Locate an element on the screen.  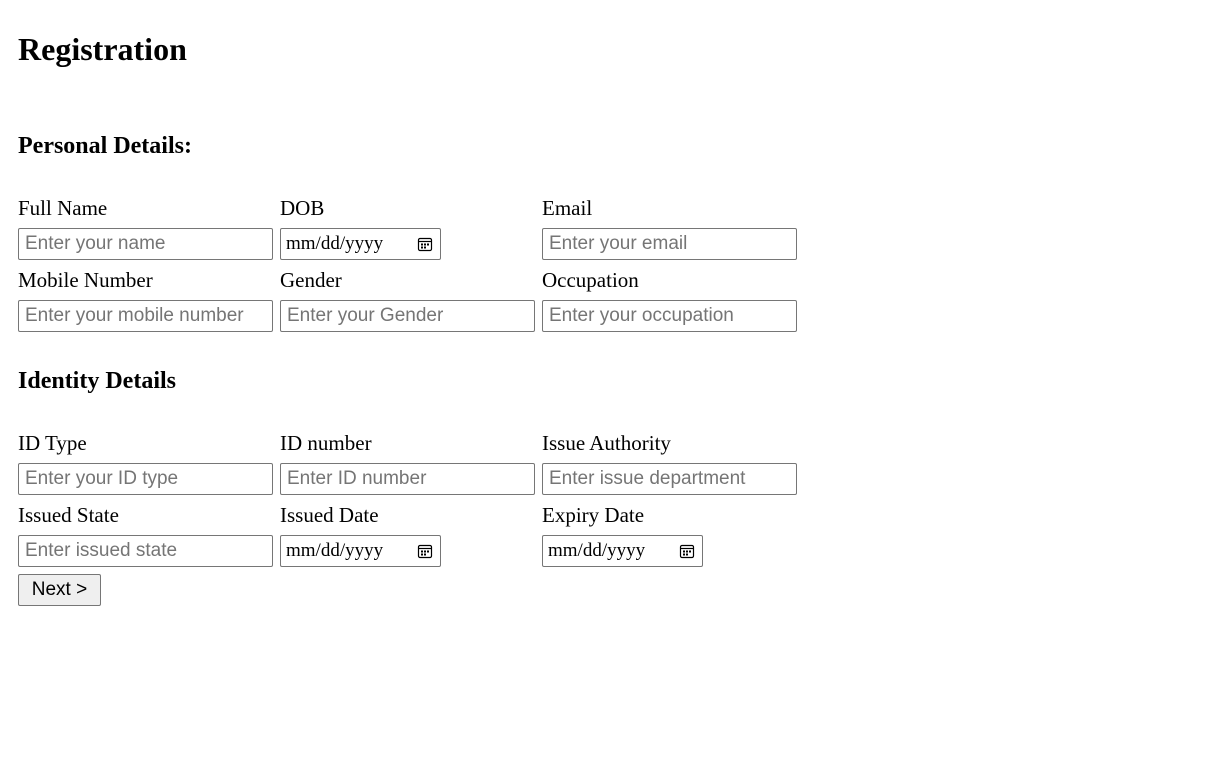
issued-date-label: Issued Date is located at coordinates (329, 515).